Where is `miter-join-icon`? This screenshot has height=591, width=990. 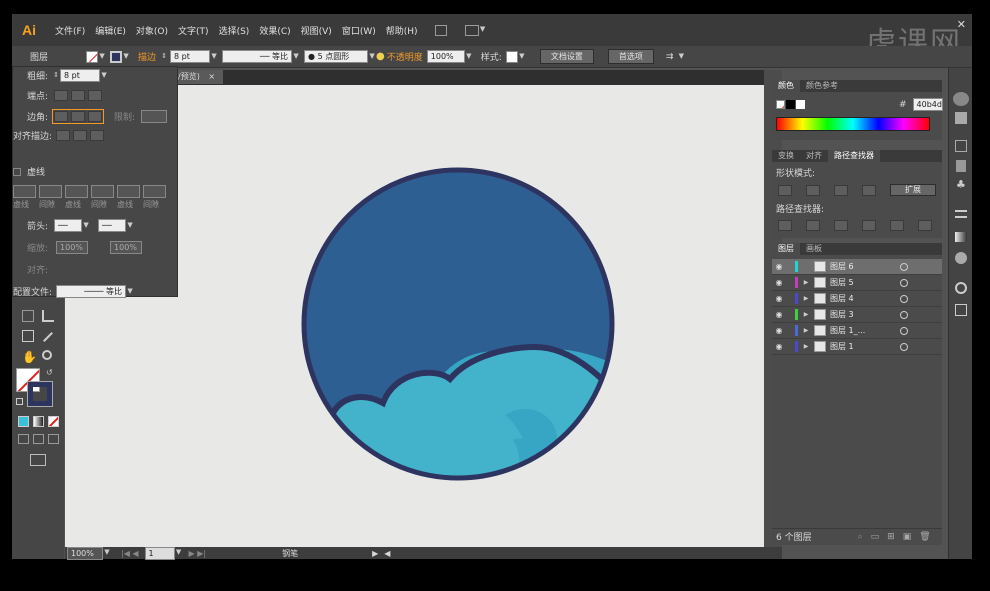
miter-join-icon is located at coordinates (61, 116).